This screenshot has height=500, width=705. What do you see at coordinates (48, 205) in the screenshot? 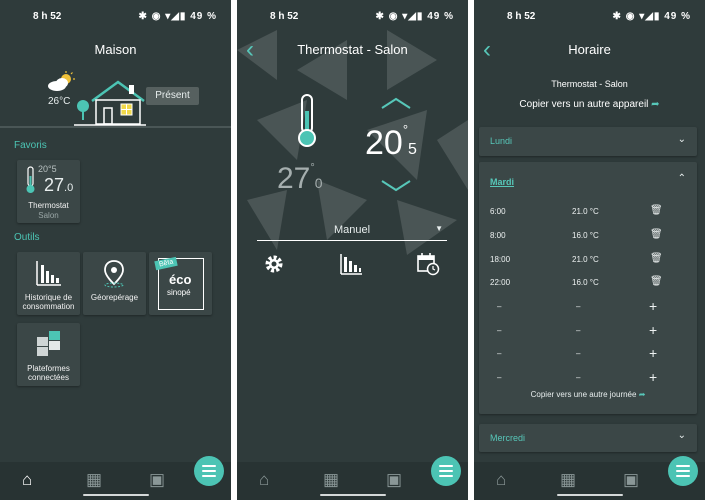
I see `tile-thermostat-name: Thermostat` at bounding box center [48, 205].